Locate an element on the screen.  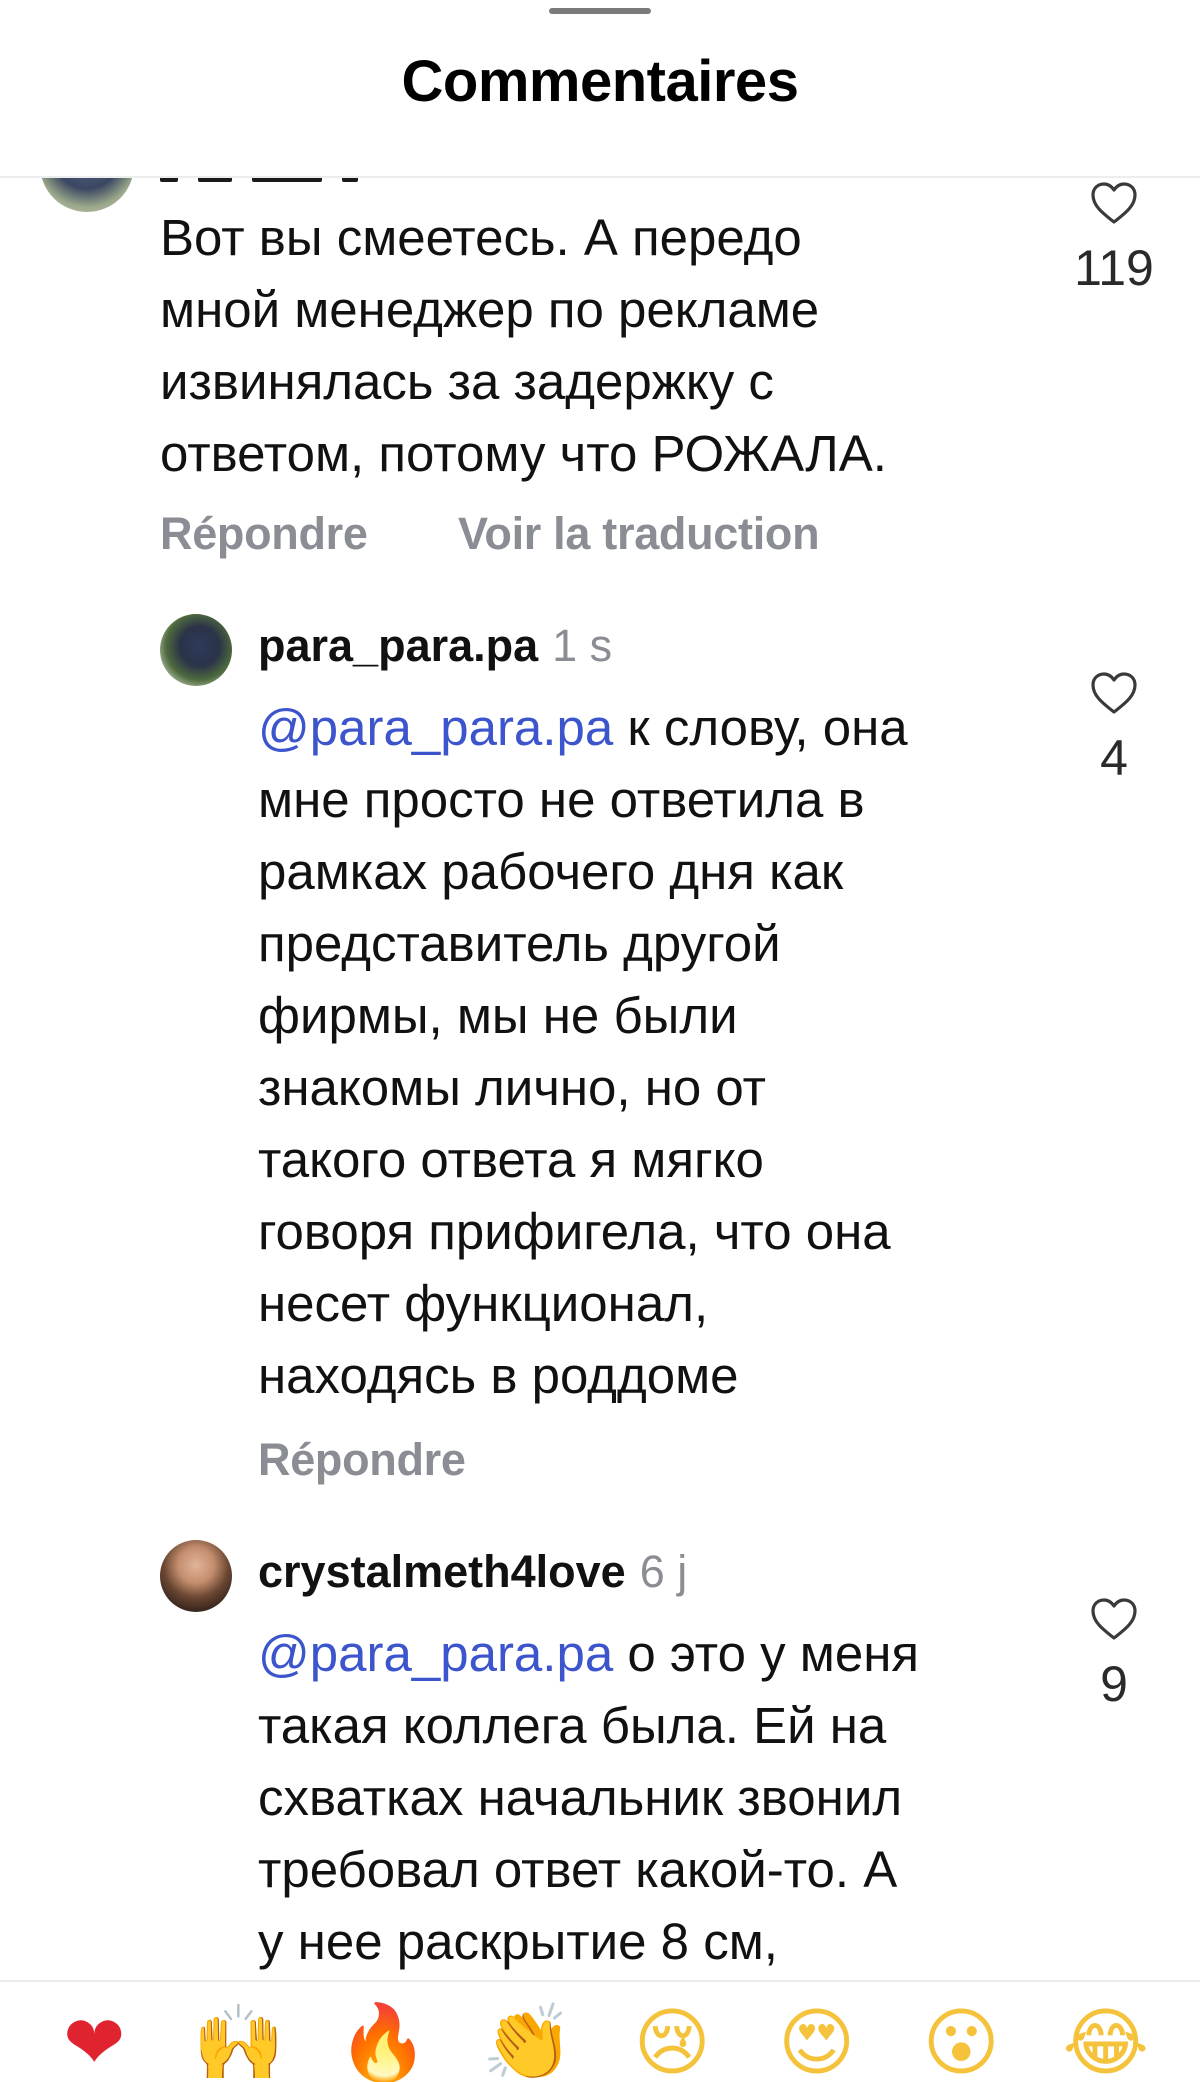
like-control: 9 is located at coordinates (1114, 1655).